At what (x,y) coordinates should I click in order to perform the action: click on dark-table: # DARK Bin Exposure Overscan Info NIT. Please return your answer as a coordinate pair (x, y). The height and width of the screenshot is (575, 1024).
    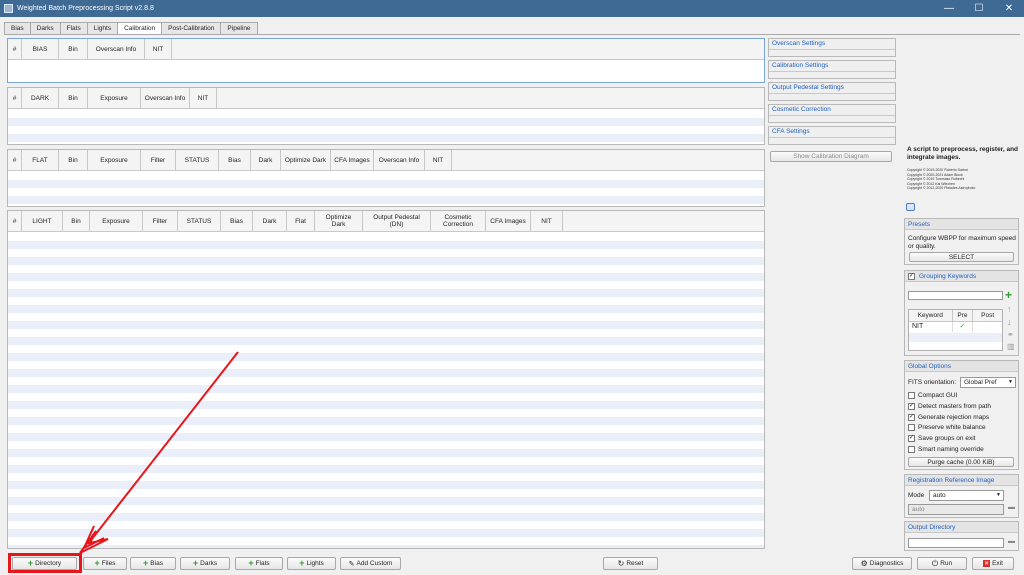
    Looking at the image, I should click on (386, 116).